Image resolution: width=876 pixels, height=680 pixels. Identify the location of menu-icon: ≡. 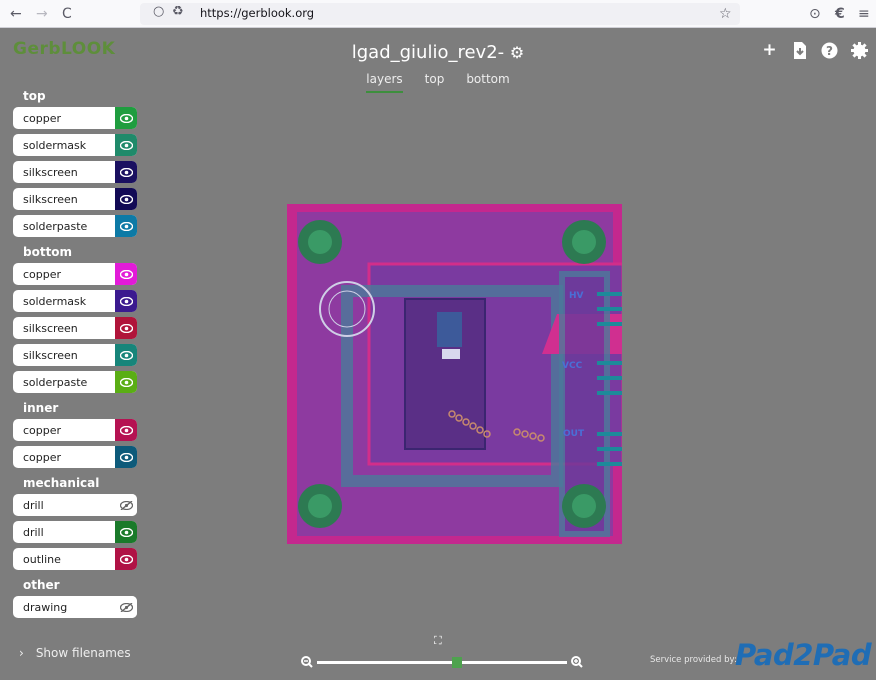
(864, 14).